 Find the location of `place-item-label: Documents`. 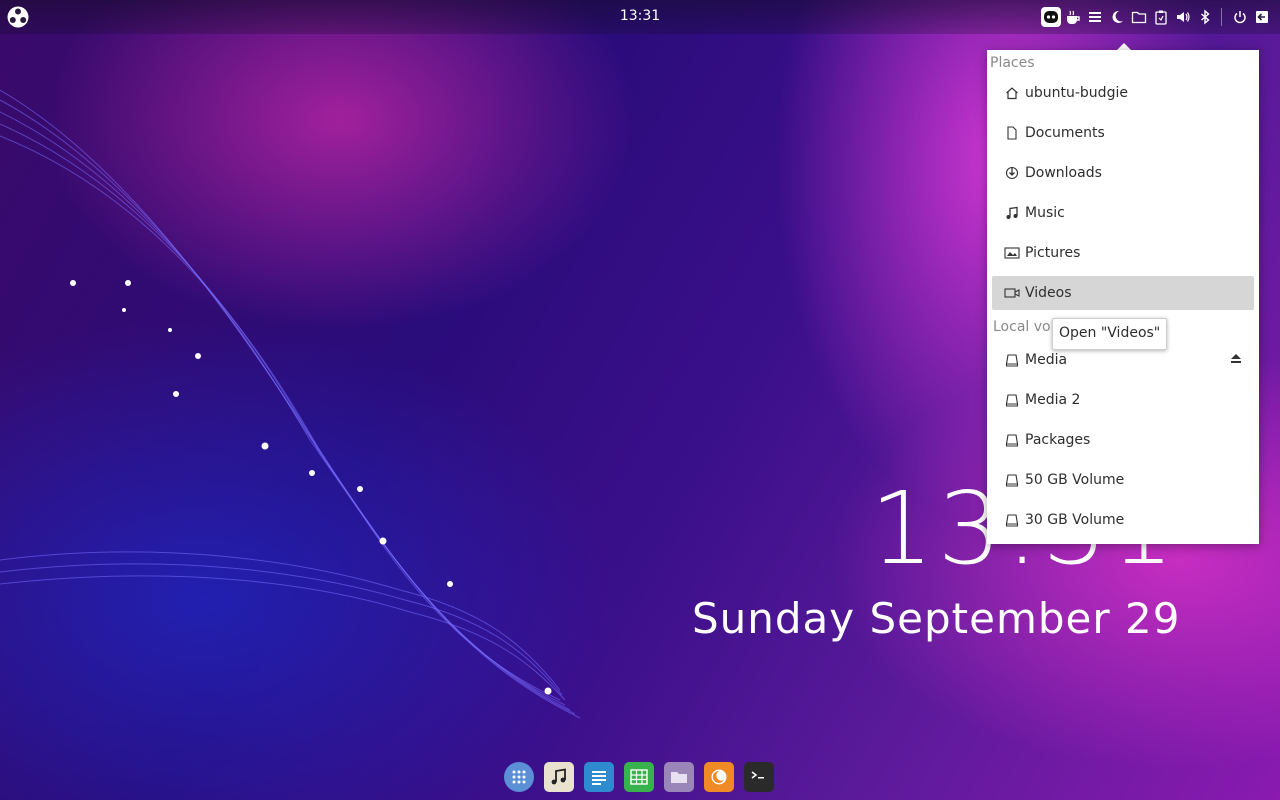

place-item-label: Documents is located at coordinates (1065, 133).